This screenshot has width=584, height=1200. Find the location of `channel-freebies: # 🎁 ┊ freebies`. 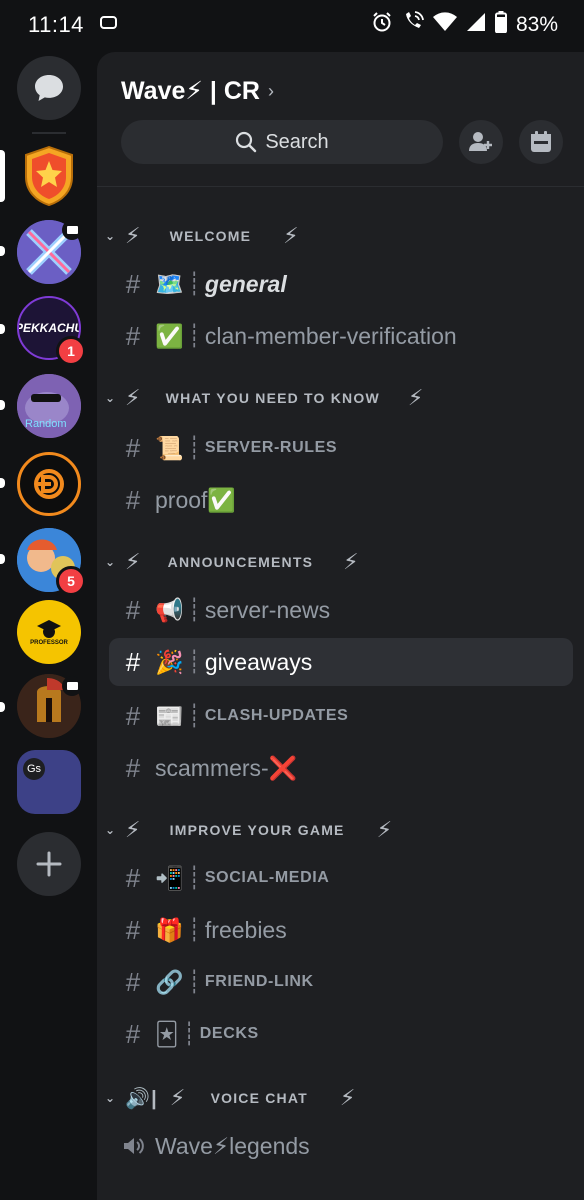

channel-freebies: # 🎁 ┊ freebies is located at coordinates (341, 930).